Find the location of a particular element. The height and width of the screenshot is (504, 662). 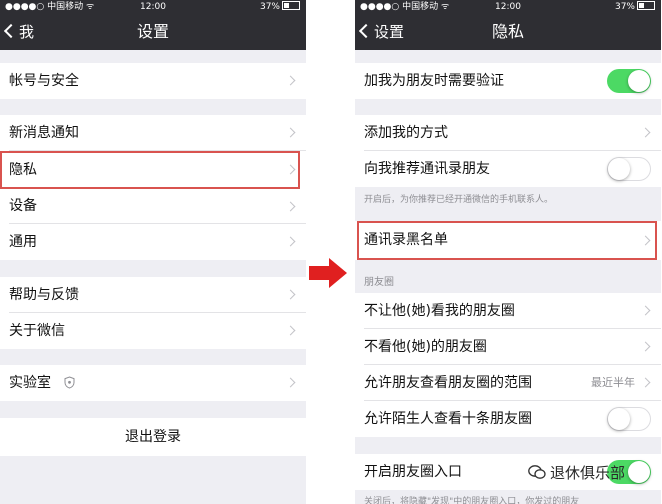

moments-section-header: 朋友圈 is located at coordinates (379, 282).